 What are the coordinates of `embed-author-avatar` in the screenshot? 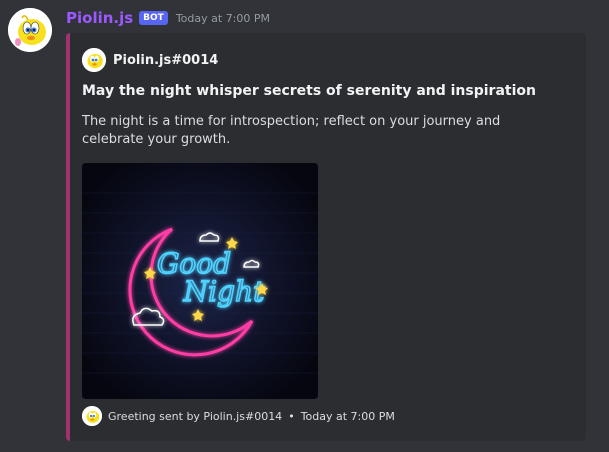 It's located at (94, 60).